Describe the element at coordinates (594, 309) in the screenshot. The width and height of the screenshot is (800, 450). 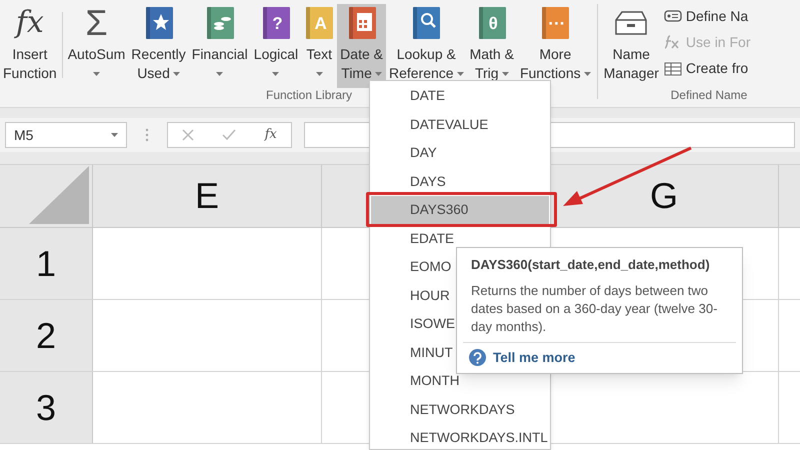
I see `tooltip-description: Returns the number of days between two dates based on a 360-day year (twelve 30-day months).` at that location.